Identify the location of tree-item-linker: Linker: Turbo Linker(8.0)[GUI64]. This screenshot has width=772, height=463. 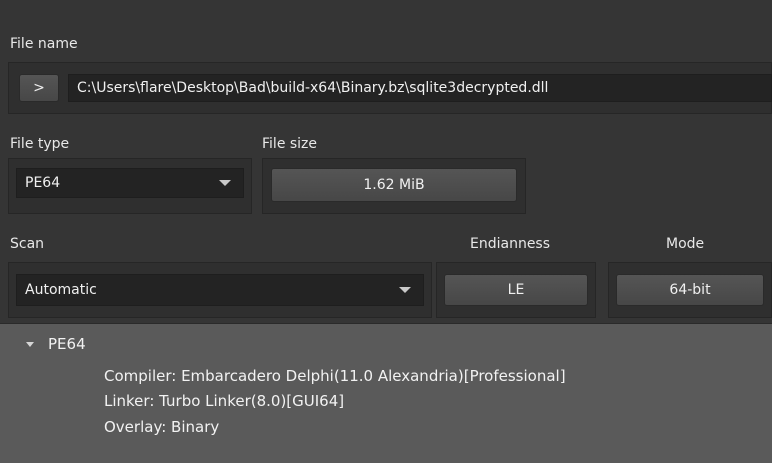
(224, 401).